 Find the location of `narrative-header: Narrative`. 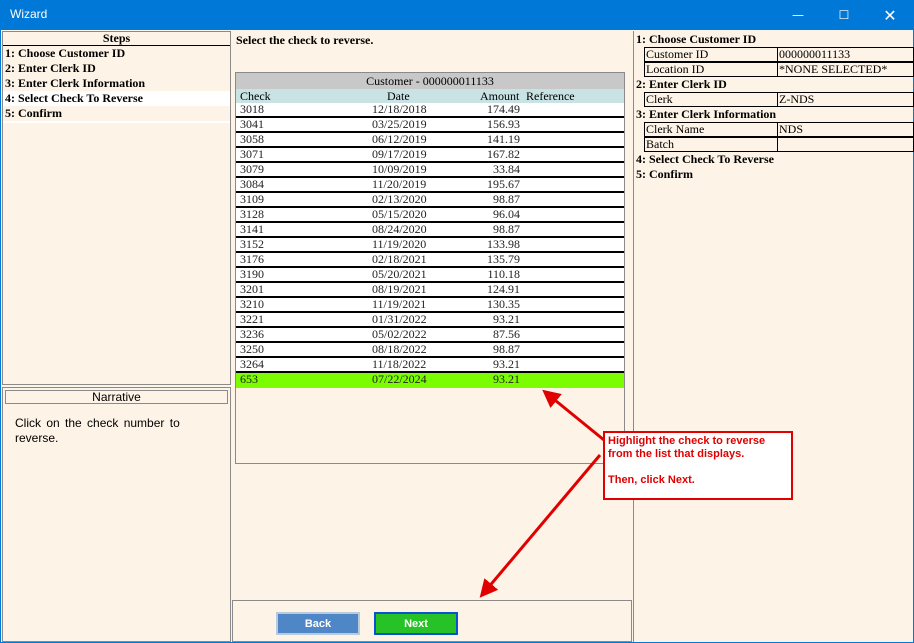

narrative-header: Narrative is located at coordinates (116, 397).